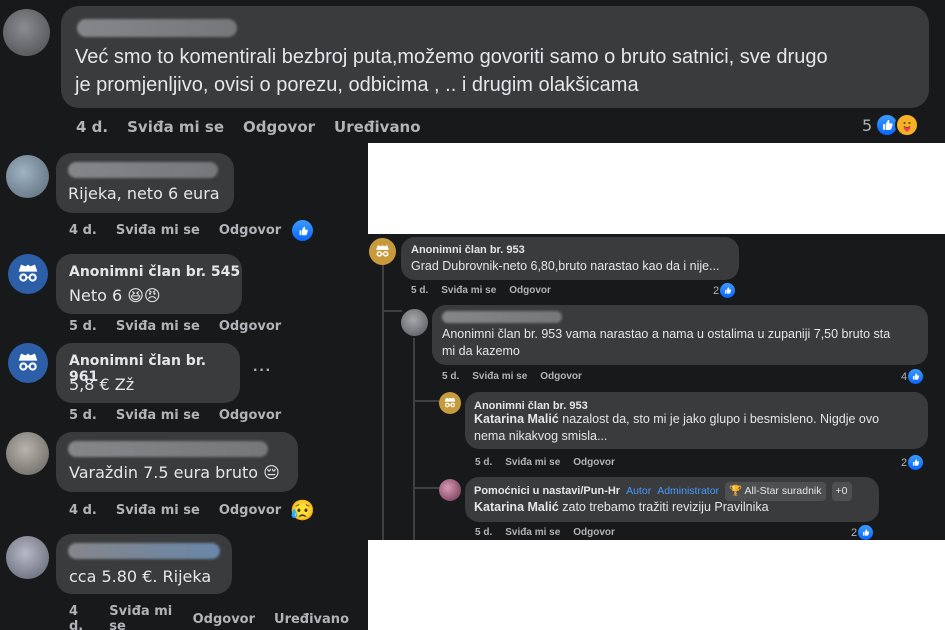 This screenshot has height=630, width=945. What do you see at coordinates (262, 371) in the screenshot?
I see `more-options-button: ···` at bounding box center [262, 371].